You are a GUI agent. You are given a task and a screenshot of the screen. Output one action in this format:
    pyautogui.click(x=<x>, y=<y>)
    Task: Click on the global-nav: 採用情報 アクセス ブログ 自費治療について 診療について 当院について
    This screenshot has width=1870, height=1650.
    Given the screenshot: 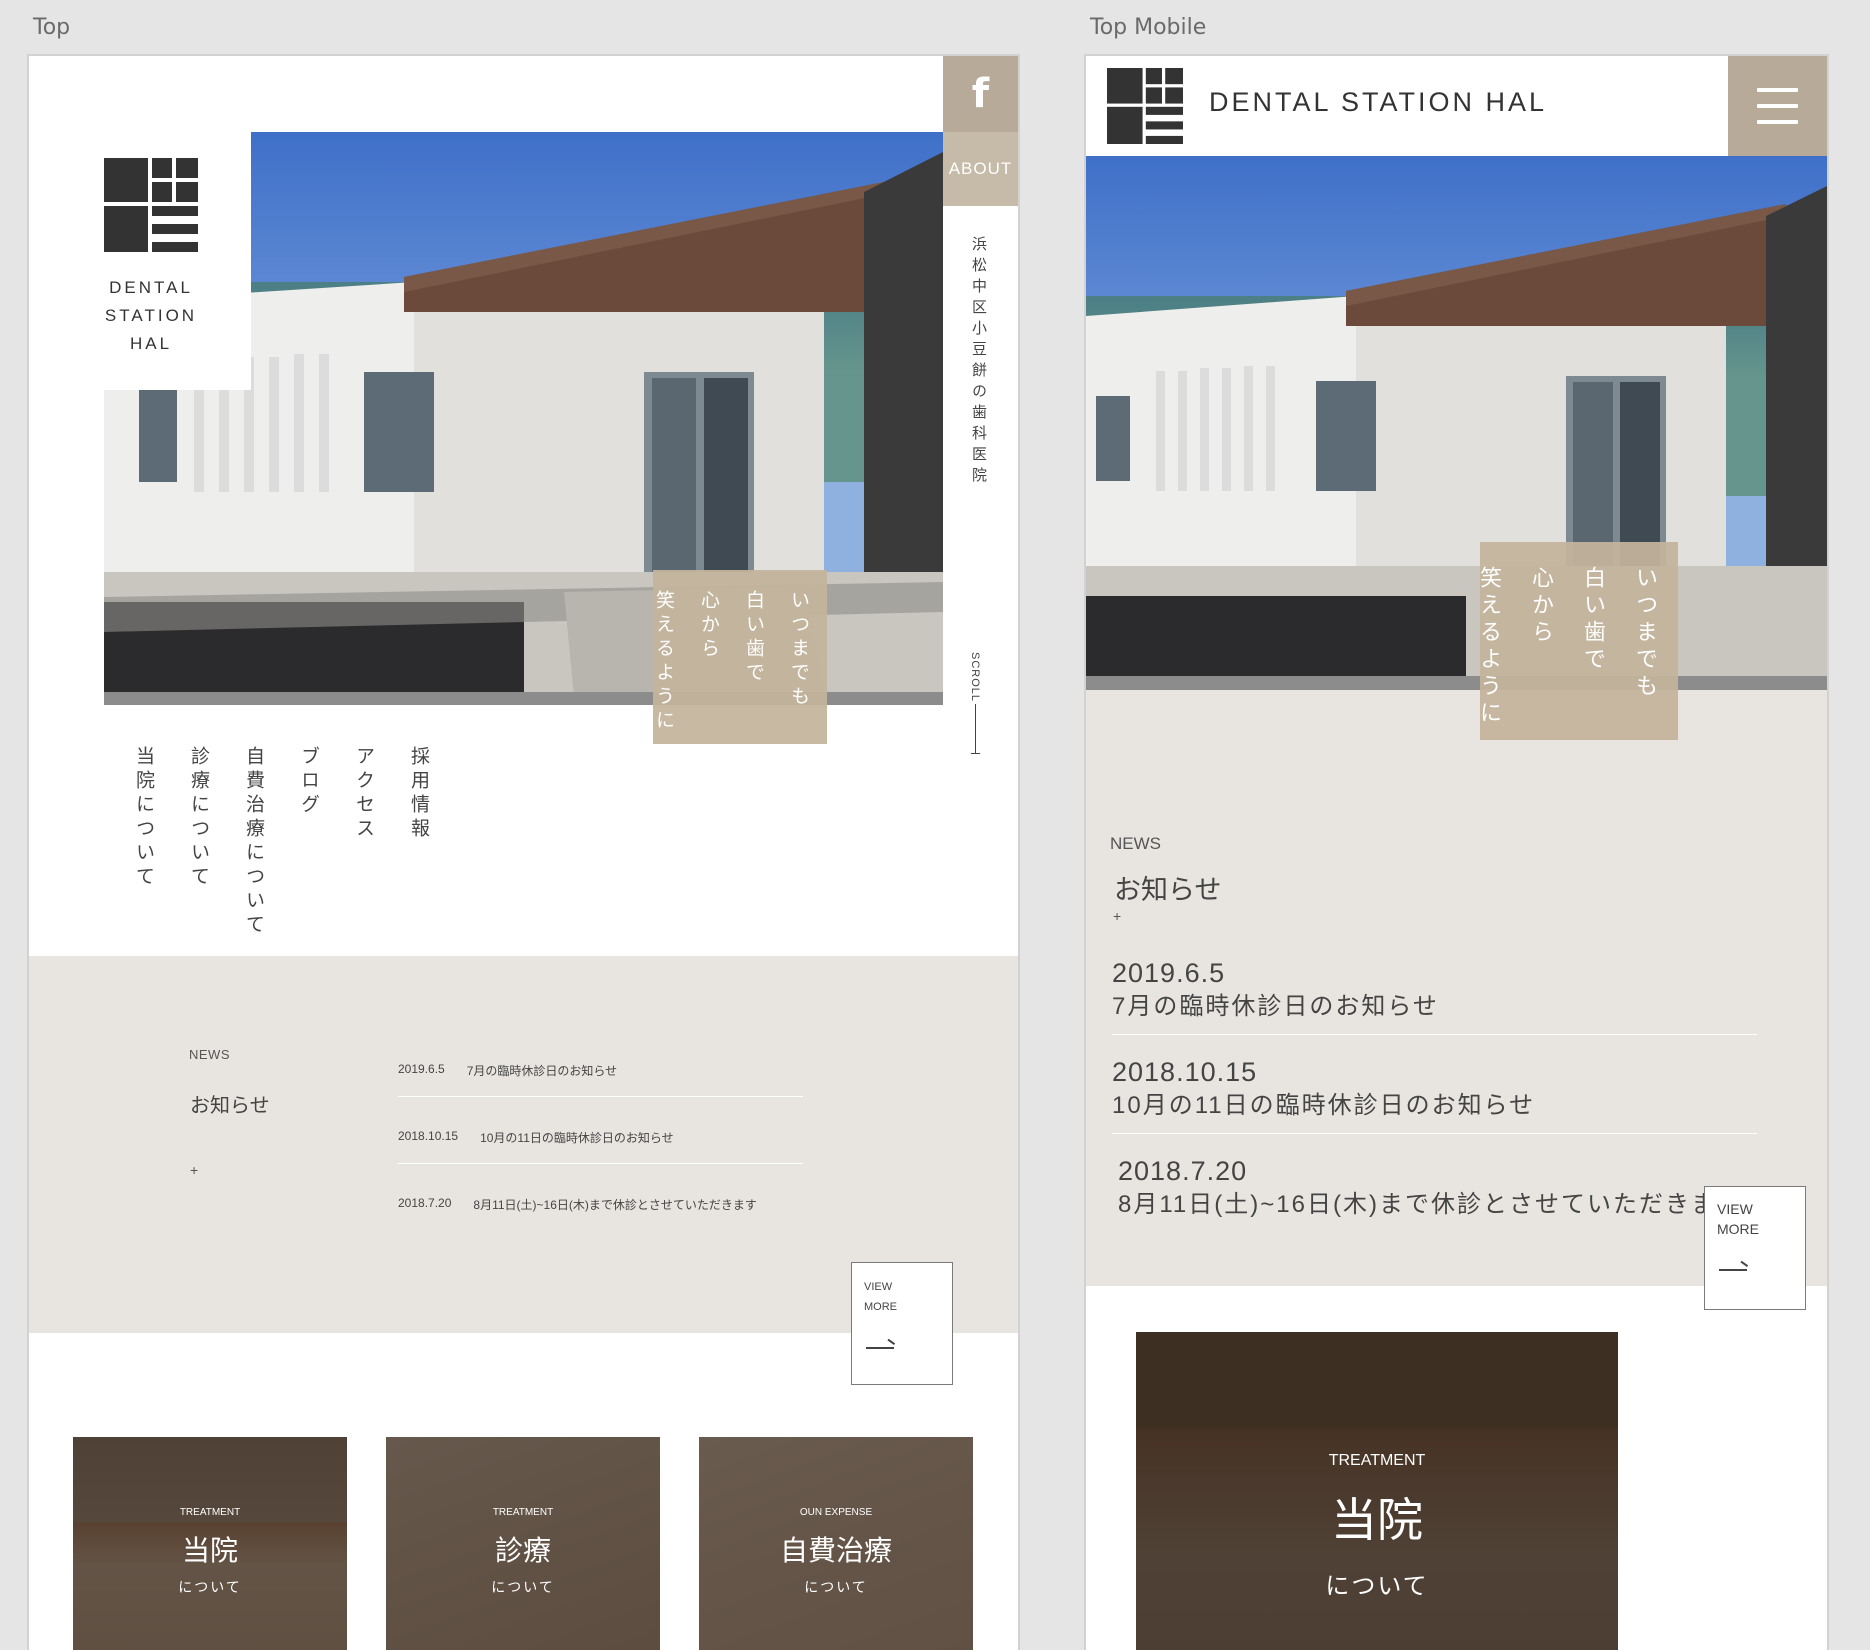 What is the action you would take?
    pyautogui.click(x=282, y=842)
    